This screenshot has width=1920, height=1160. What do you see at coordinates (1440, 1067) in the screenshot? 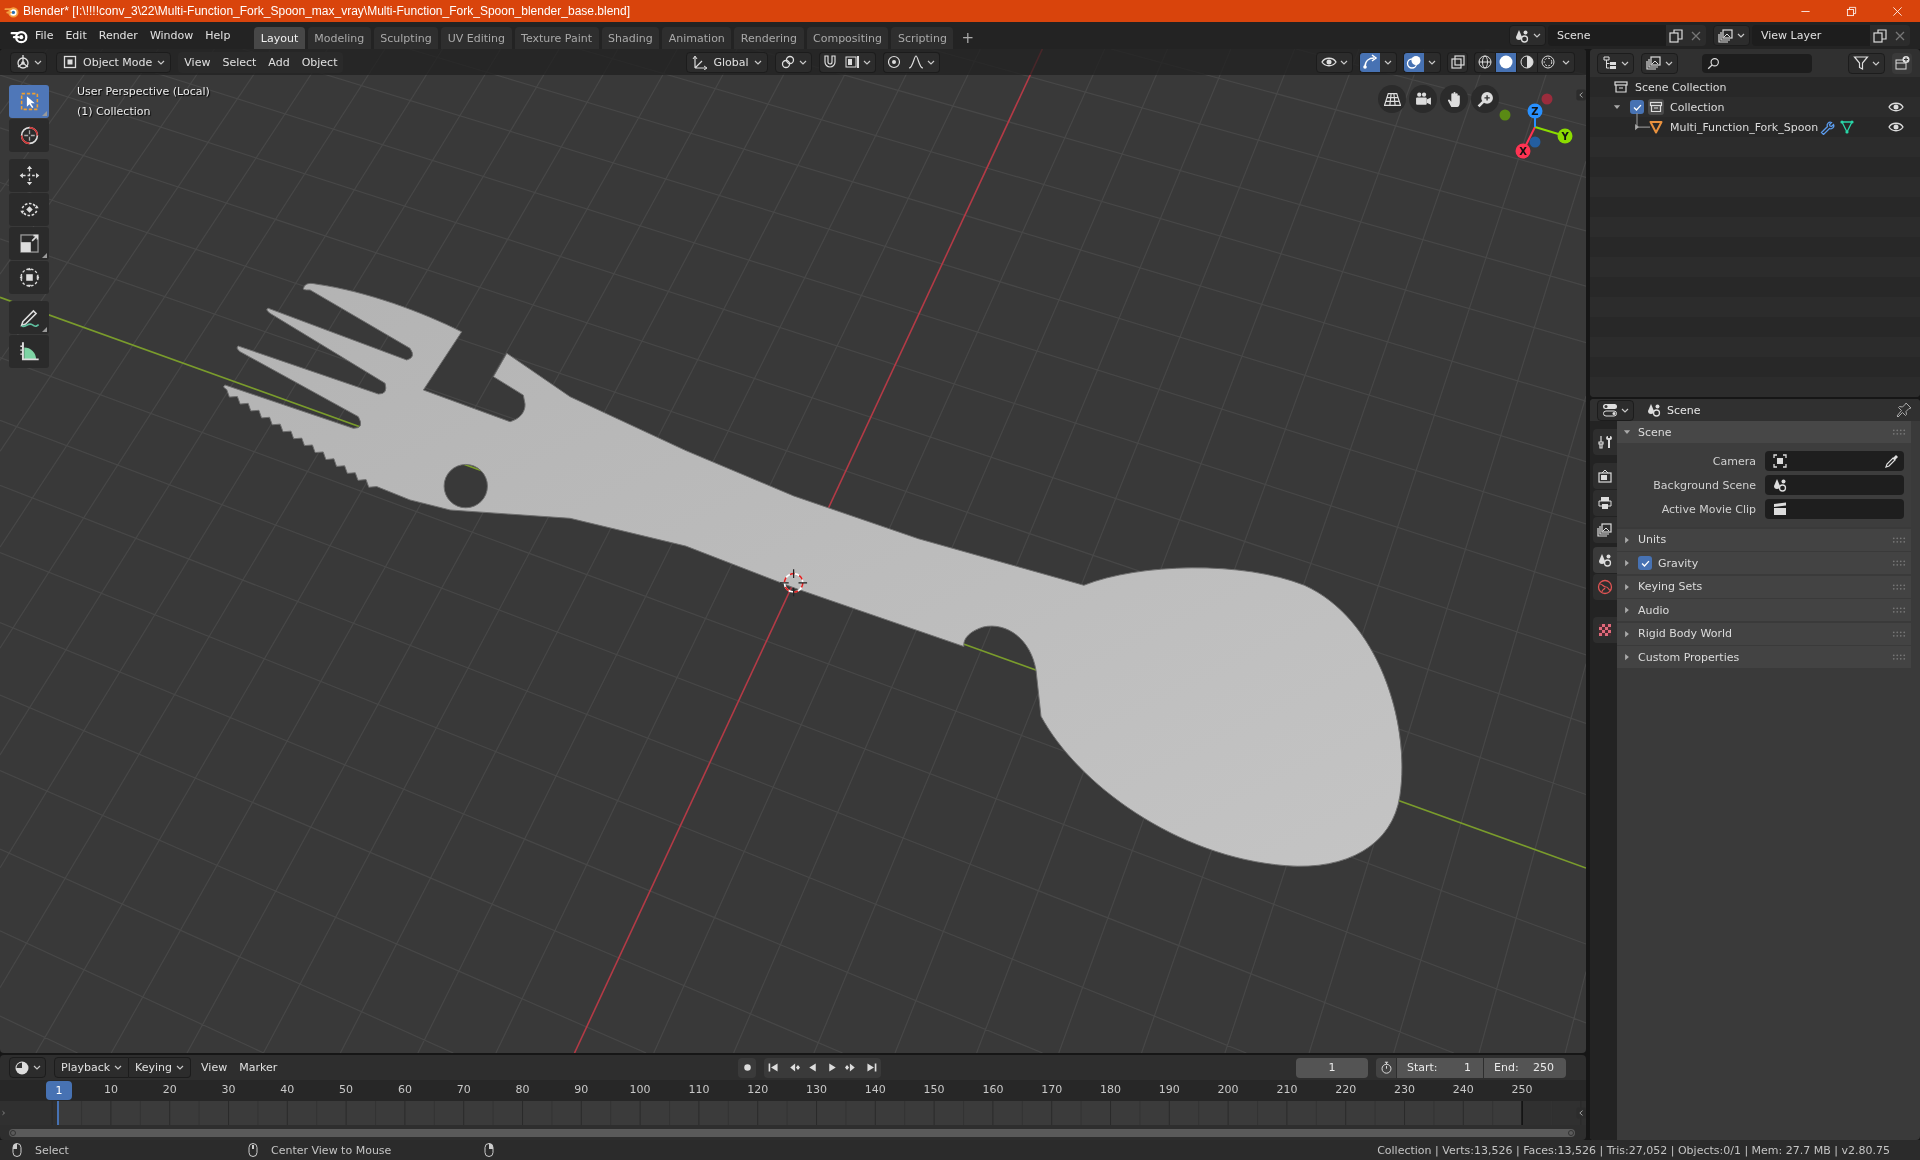
I see `start-frame-field: Start: 1` at bounding box center [1440, 1067].